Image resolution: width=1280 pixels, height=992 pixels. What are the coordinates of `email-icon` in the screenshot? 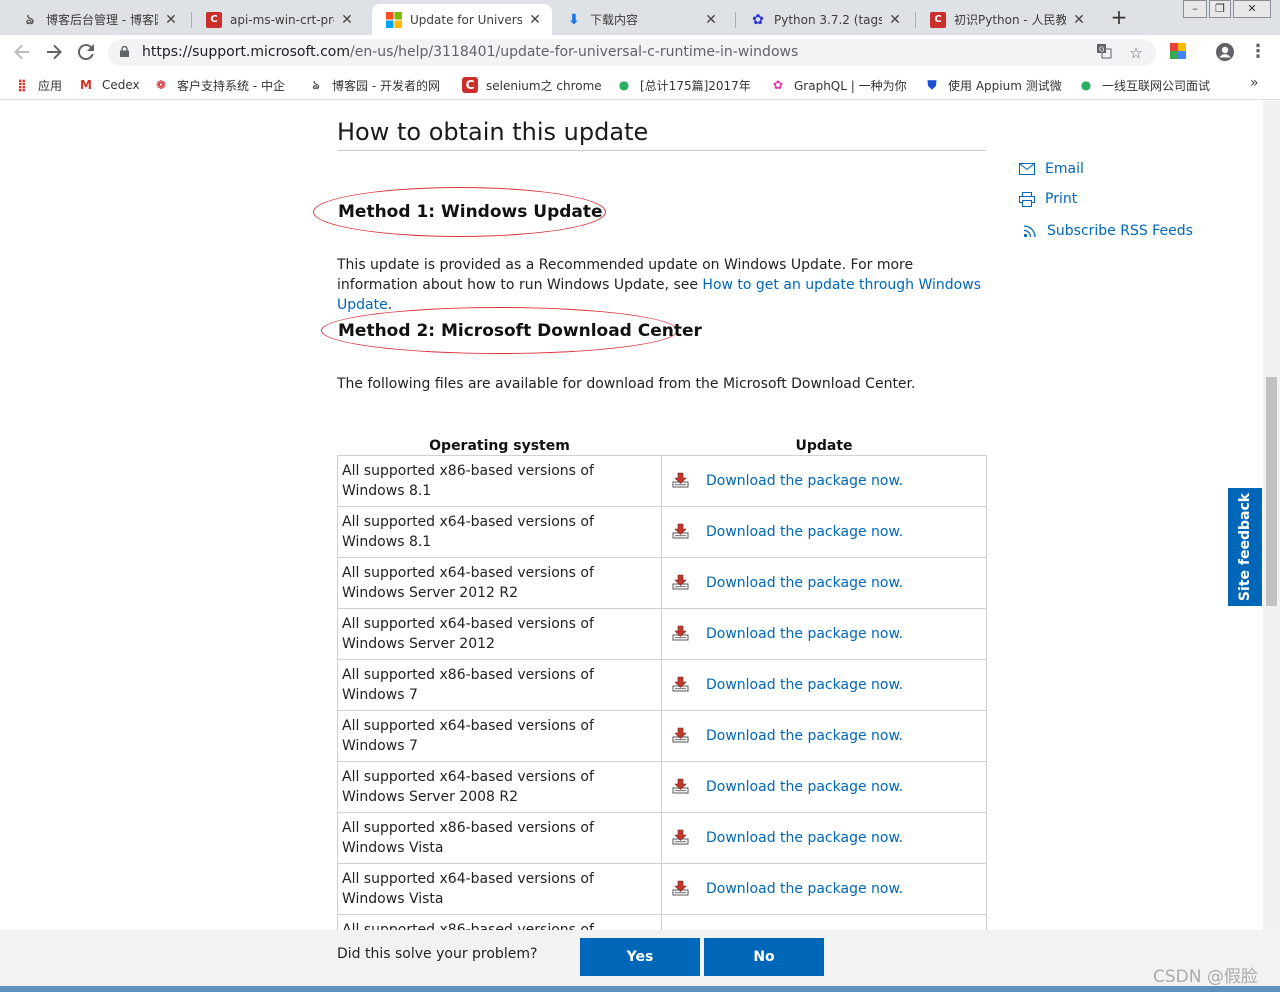 It's located at (1027, 169).